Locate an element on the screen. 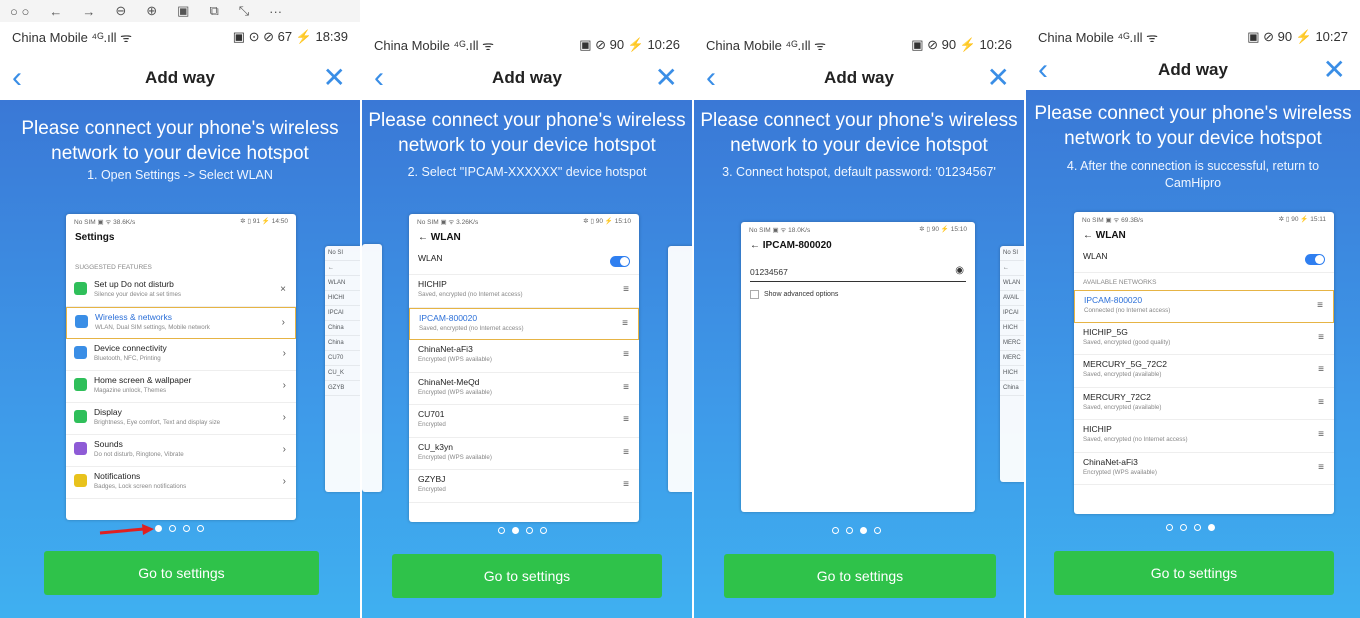  password-field: 01234567 ◉ is located at coordinates (858, 273).